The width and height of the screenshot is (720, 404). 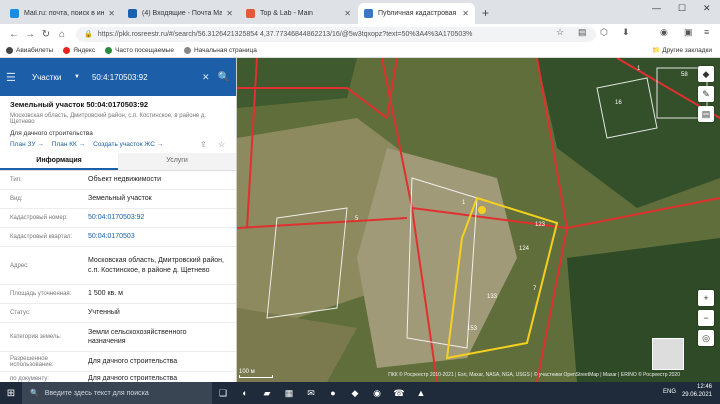 I want to click on search-icon: 🔍, so click(x=224, y=77).